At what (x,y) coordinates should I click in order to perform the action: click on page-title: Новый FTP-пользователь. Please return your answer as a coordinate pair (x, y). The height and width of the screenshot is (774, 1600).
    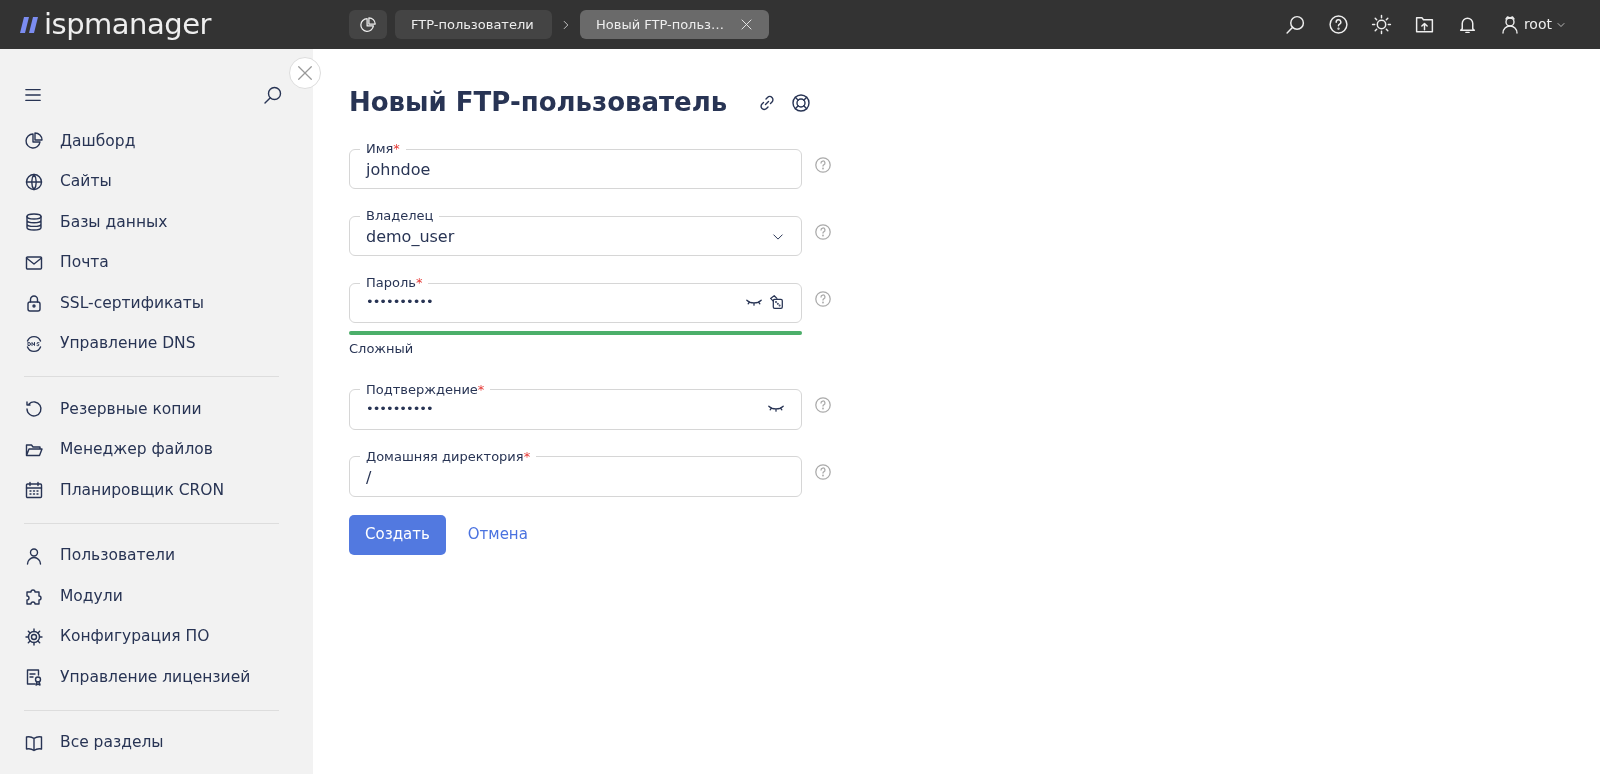
    Looking at the image, I should click on (538, 103).